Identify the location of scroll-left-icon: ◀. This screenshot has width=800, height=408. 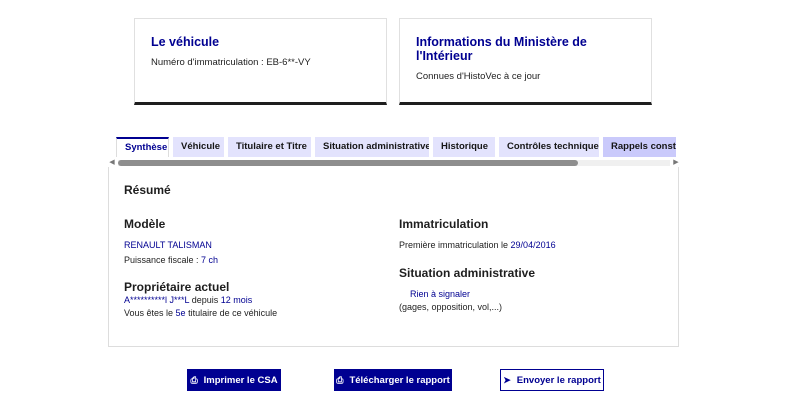
(112, 162).